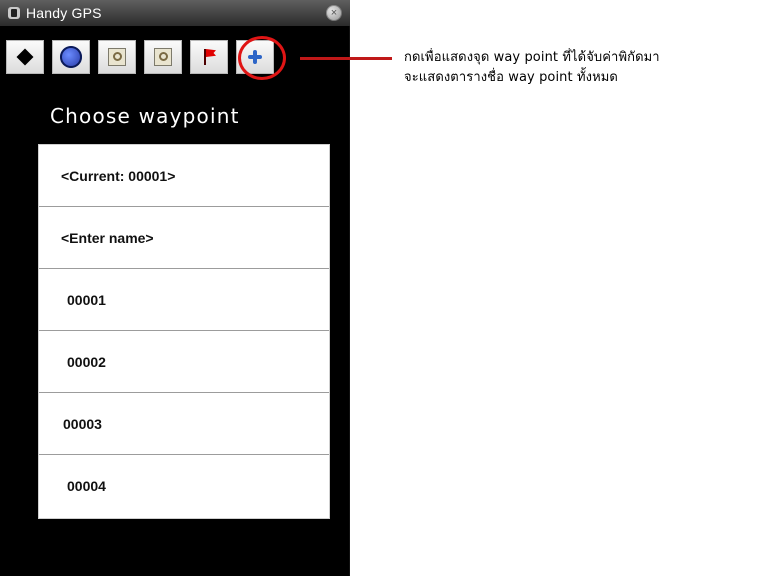 This screenshot has width=784, height=576. What do you see at coordinates (184, 176) in the screenshot?
I see `list-item: <Current: 00001>` at bounding box center [184, 176].